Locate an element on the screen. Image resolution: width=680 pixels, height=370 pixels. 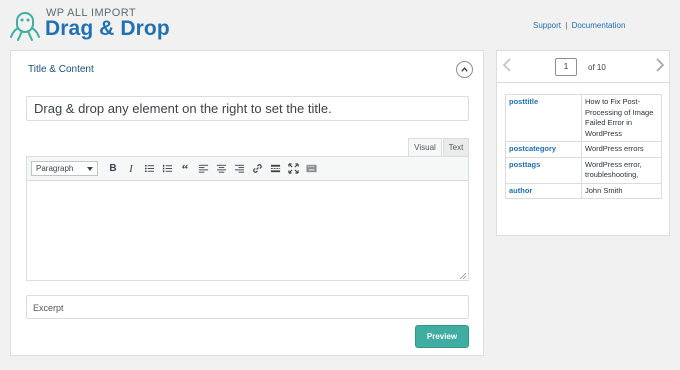
table-row: author John Smith is located at coordinates (583, 190).